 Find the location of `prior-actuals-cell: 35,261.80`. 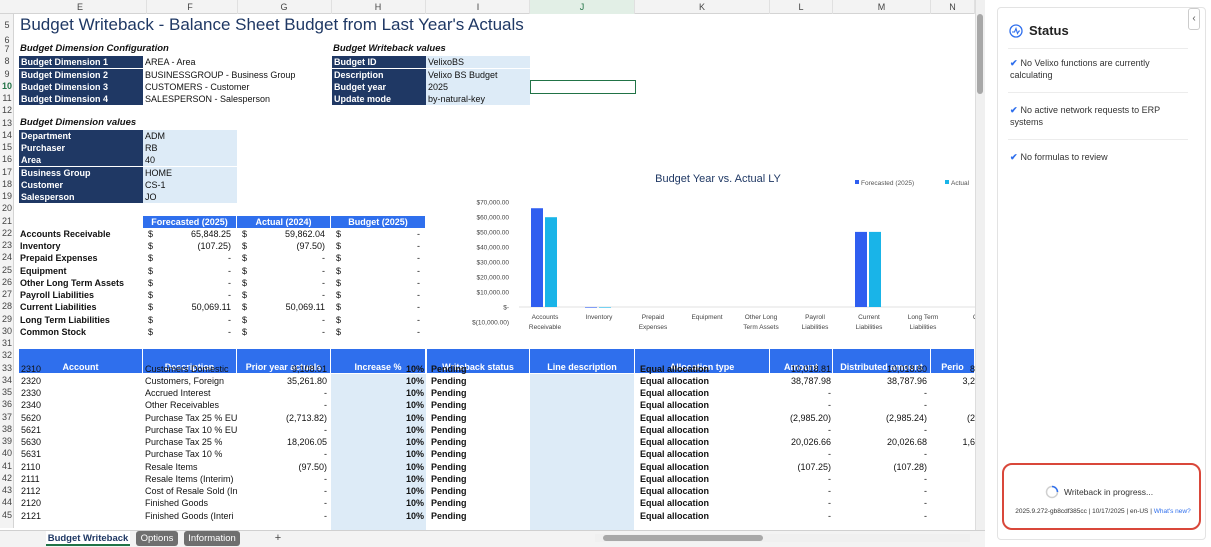

prior-actuals-cell: 35,261.80 is located at coordinates (282, 381).